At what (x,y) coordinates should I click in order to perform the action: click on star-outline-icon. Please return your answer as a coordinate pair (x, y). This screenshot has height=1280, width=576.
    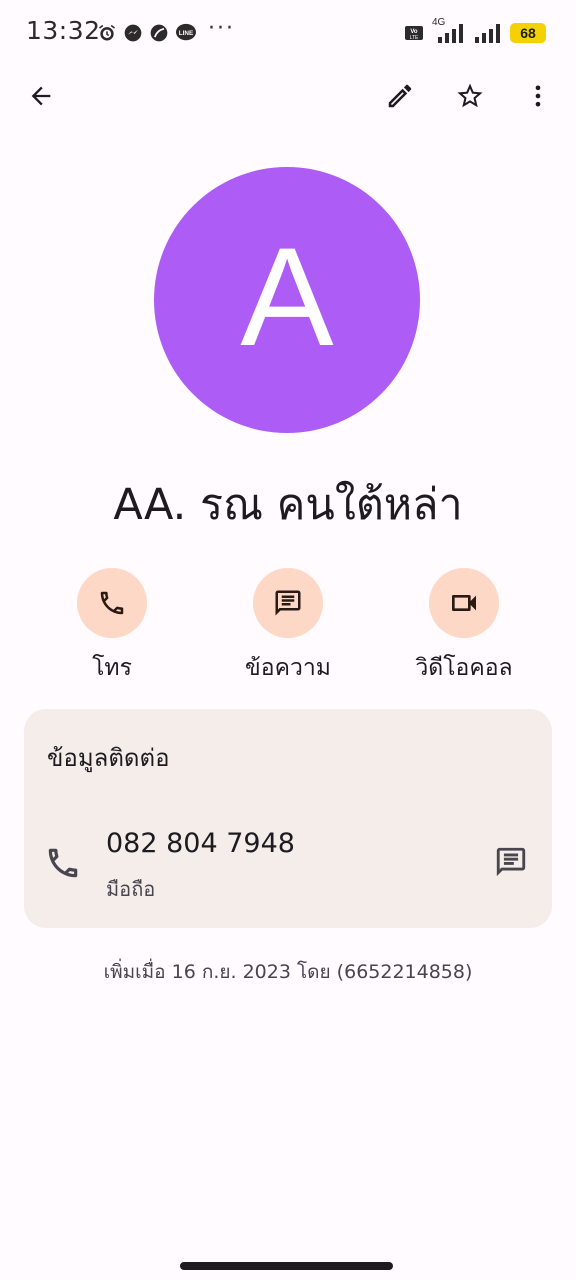
    Looking at the image, I should click on (470, 95).